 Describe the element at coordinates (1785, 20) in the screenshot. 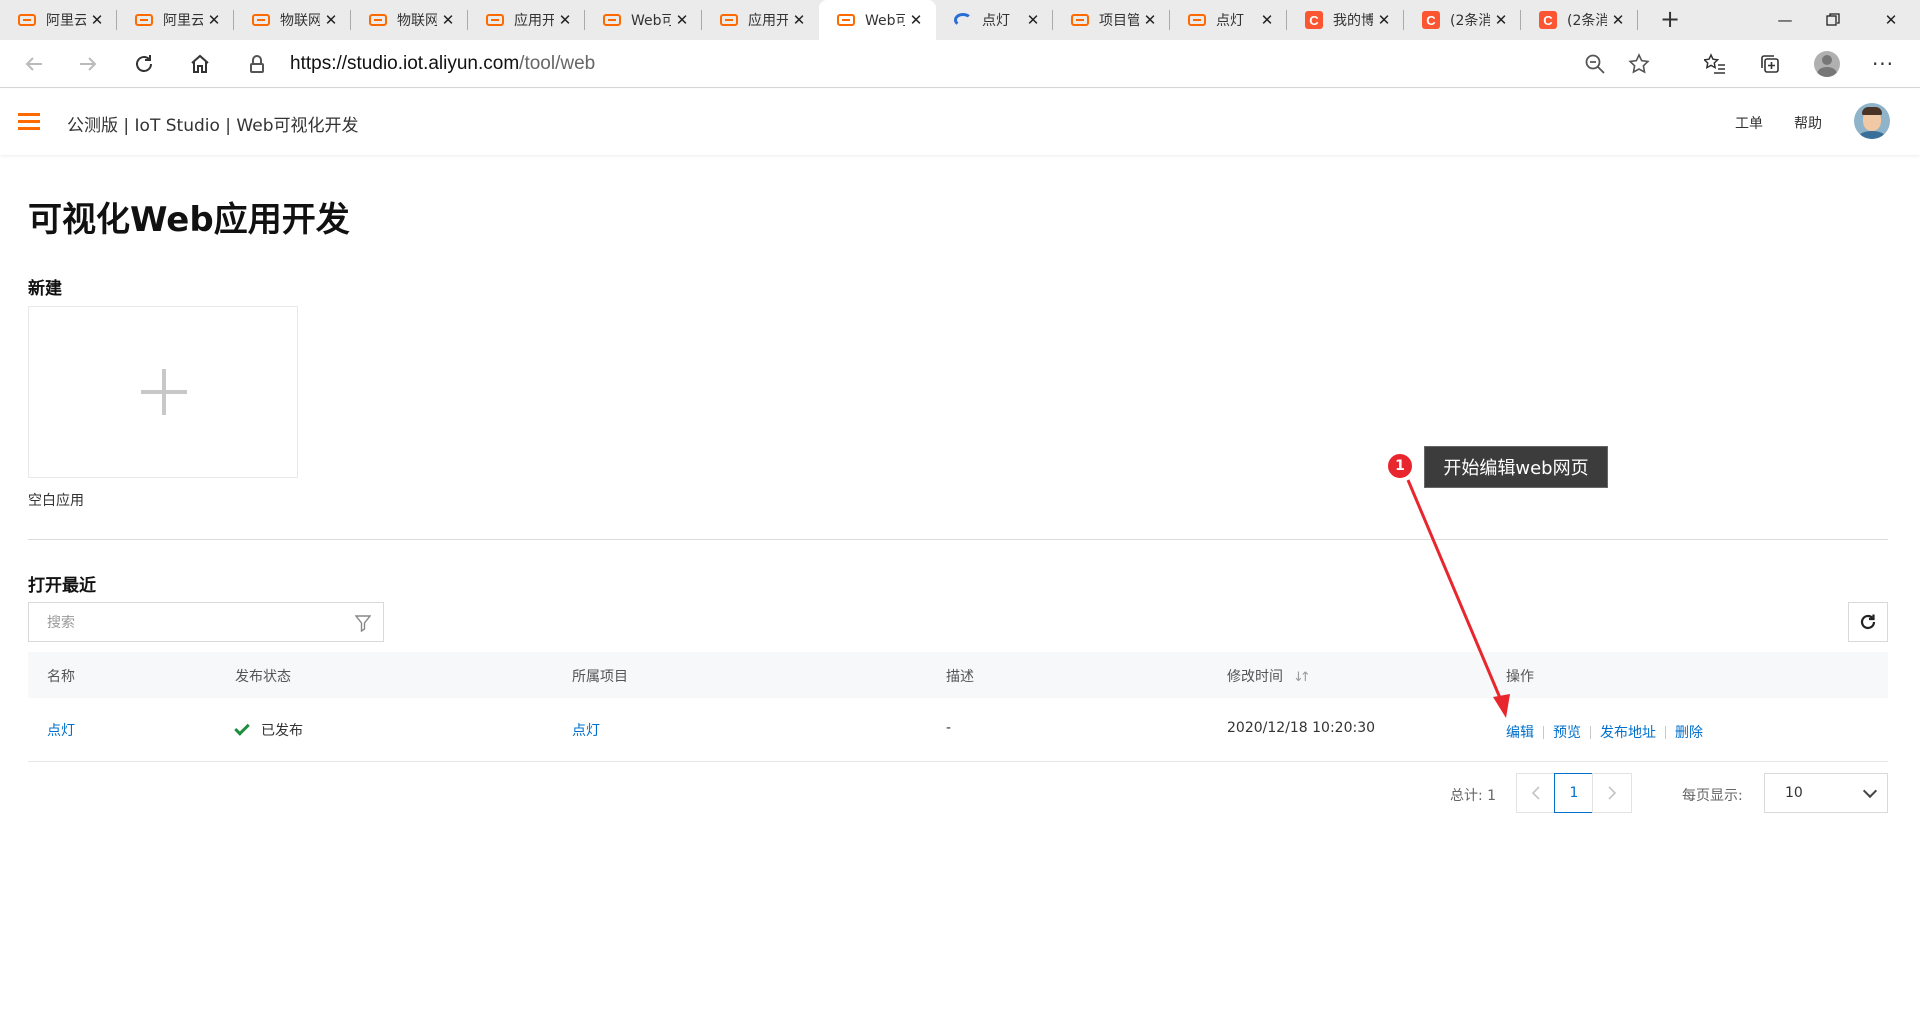

I see `minimize-button: —` at that location.